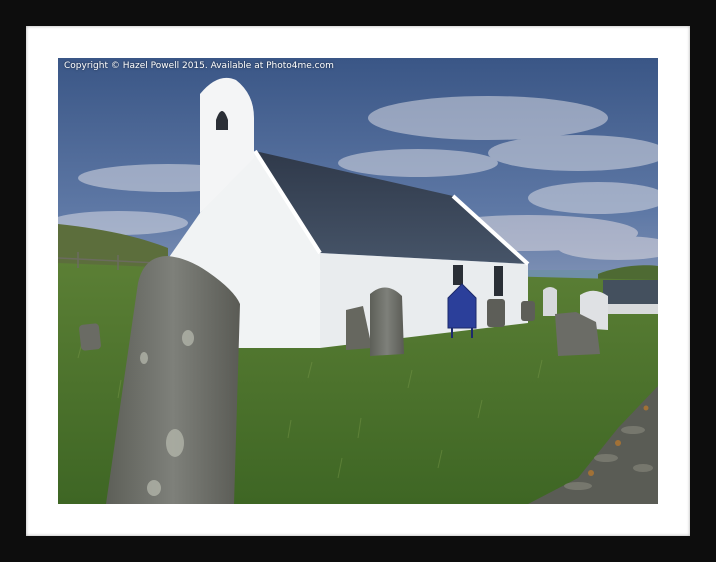  I want to click on headstone-far-left, so click(90, 337).